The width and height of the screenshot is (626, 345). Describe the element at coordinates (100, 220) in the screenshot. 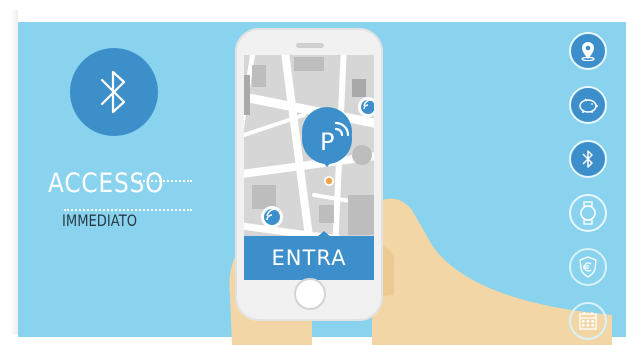

I see `promo-subtitle: IMMEDIATO` at that location.